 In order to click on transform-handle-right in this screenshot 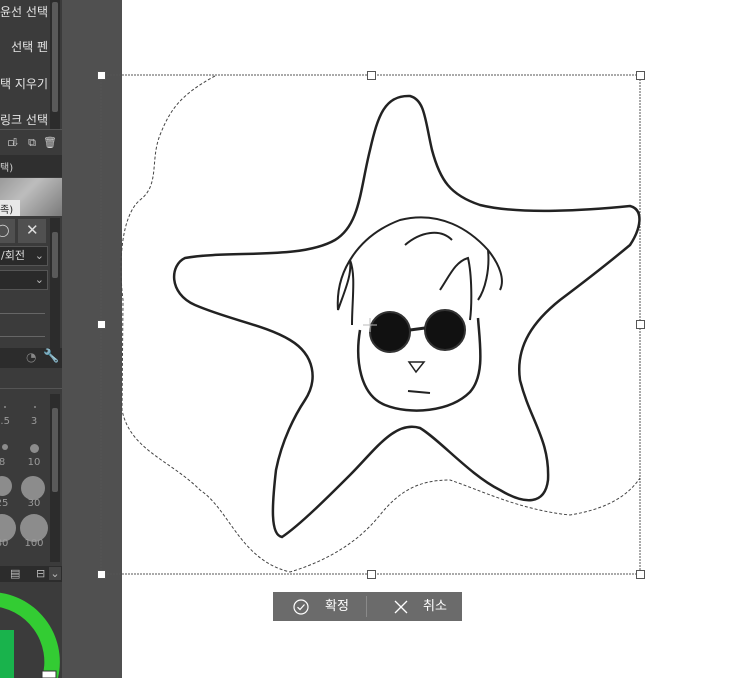, I will do `click(640, 324)`.